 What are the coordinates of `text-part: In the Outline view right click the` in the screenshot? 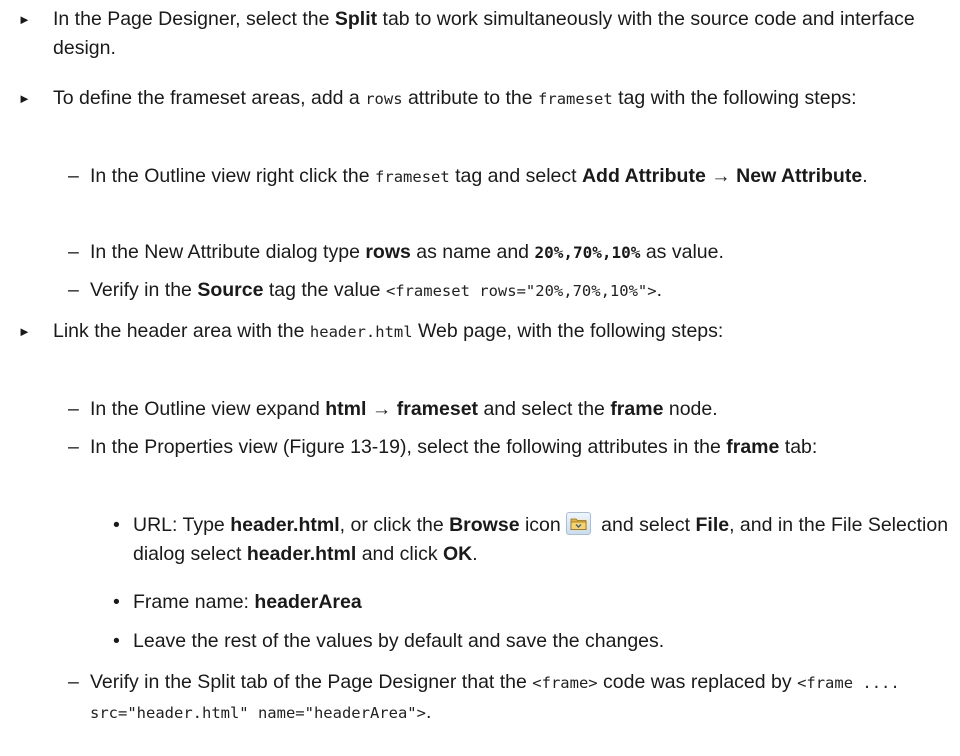 It's located at (233, 176).